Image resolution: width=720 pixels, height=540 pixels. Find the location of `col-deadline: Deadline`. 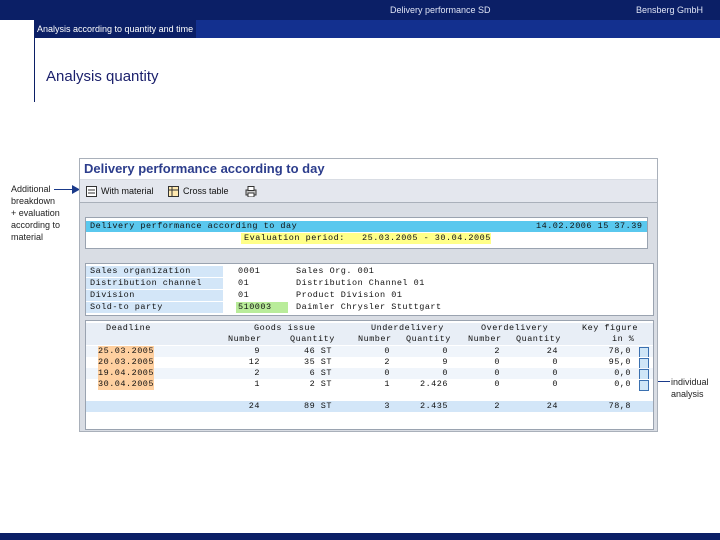

col-deadline: Deadline is located at coordinates (128, 328).